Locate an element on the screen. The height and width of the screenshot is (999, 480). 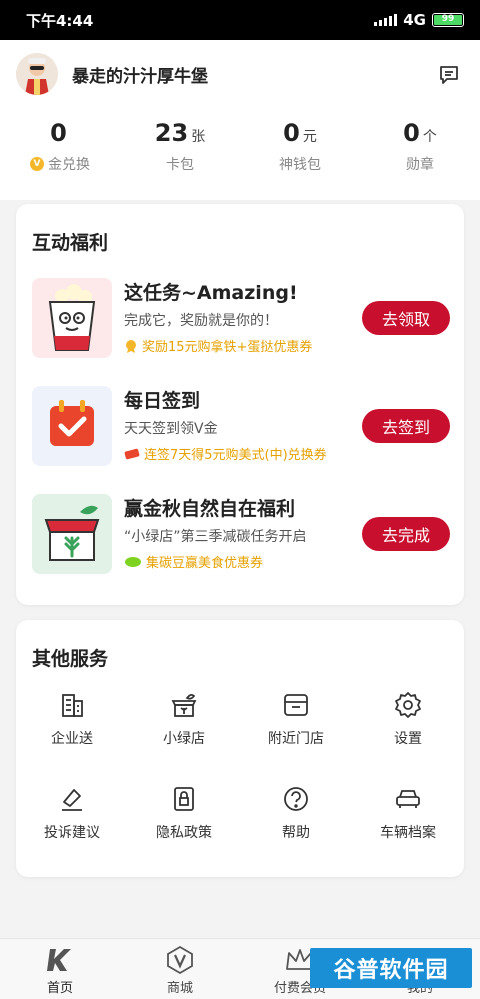
tab-label: 首页 is located at coordinates (59, 988).